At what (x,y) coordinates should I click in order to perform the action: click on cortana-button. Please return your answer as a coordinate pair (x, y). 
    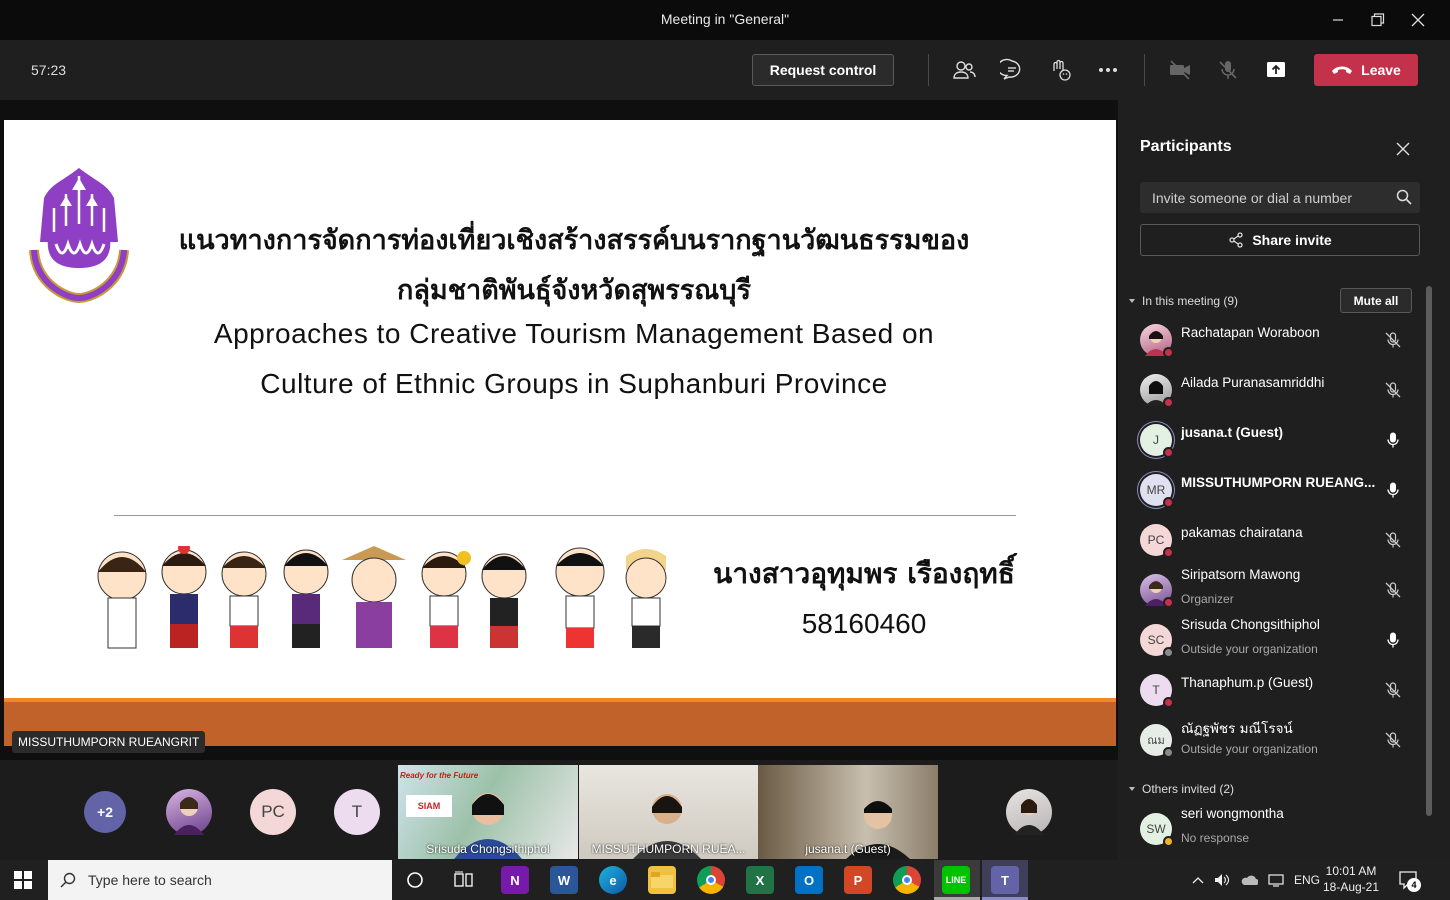
    Looking at the image, I should click on (415, 882).